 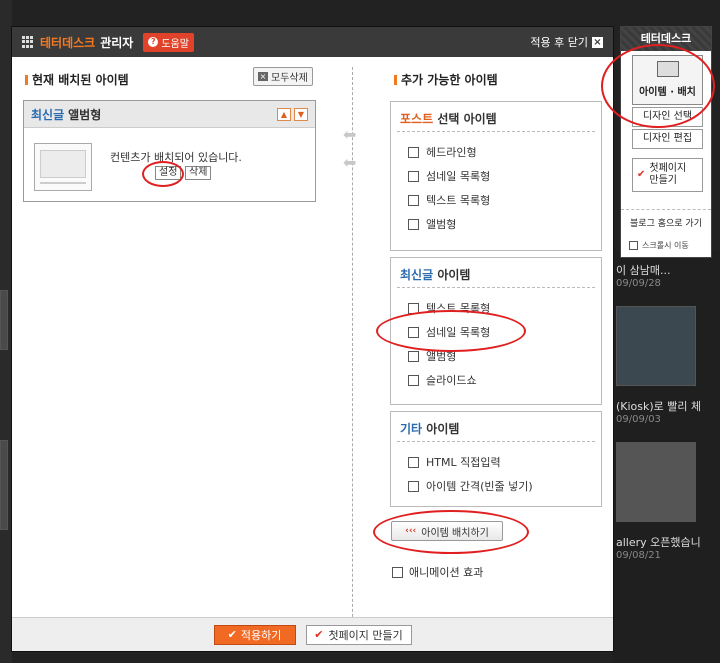 What do you see at coordinates (28, 42) in the screenshot?
I see `grid-icon` at bounding box center [28, 42].